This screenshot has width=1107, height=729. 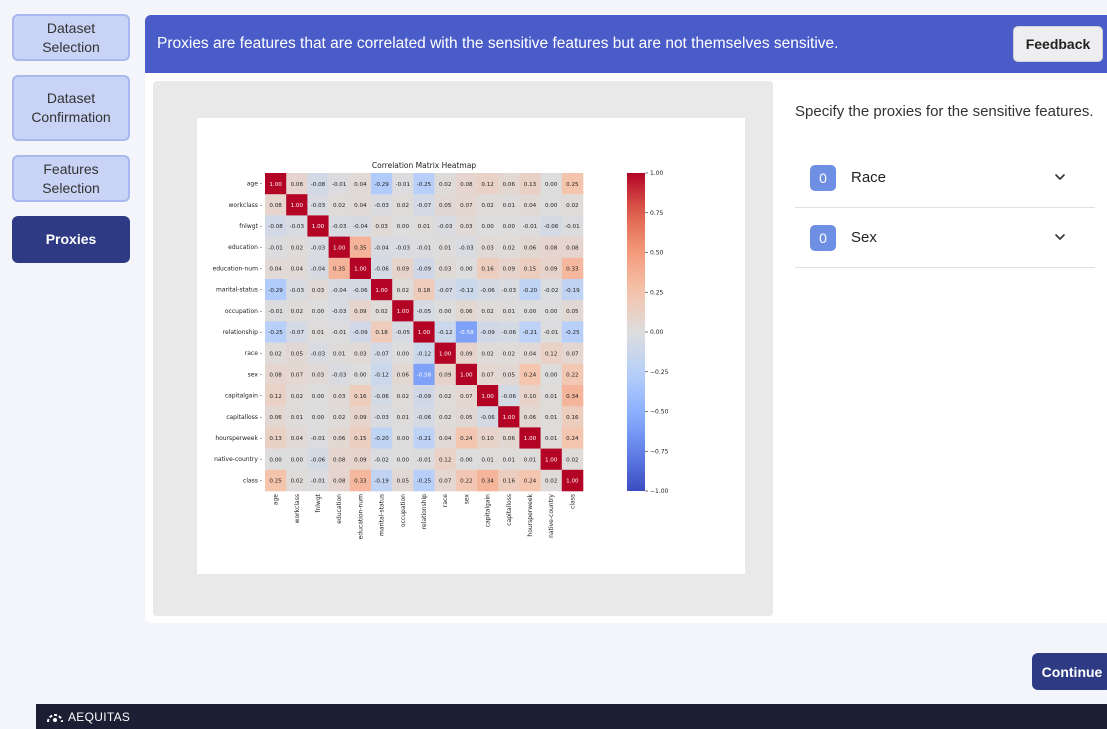 I want to click on x-tick-label: occupation, so click(x=403, y=510).